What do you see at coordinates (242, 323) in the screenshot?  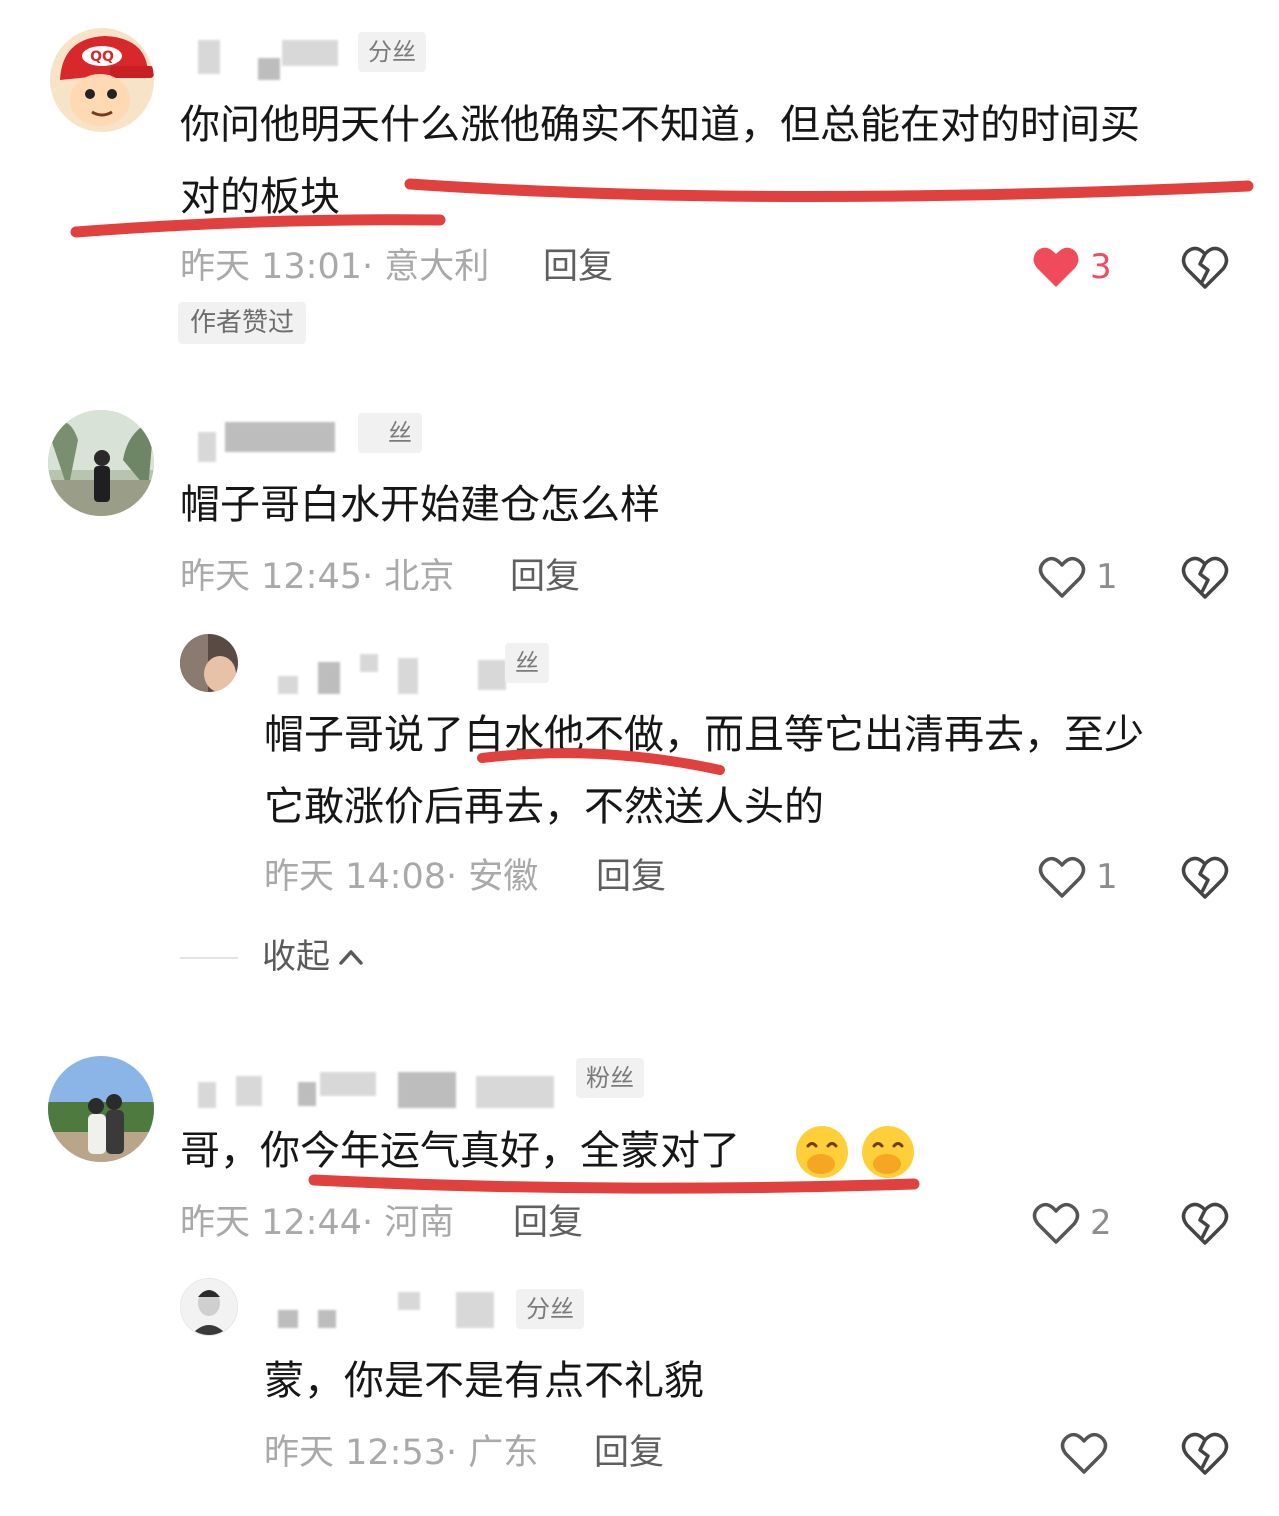 I see `author-liked-tag: 作者赞过` at bounding box center [242, 323].